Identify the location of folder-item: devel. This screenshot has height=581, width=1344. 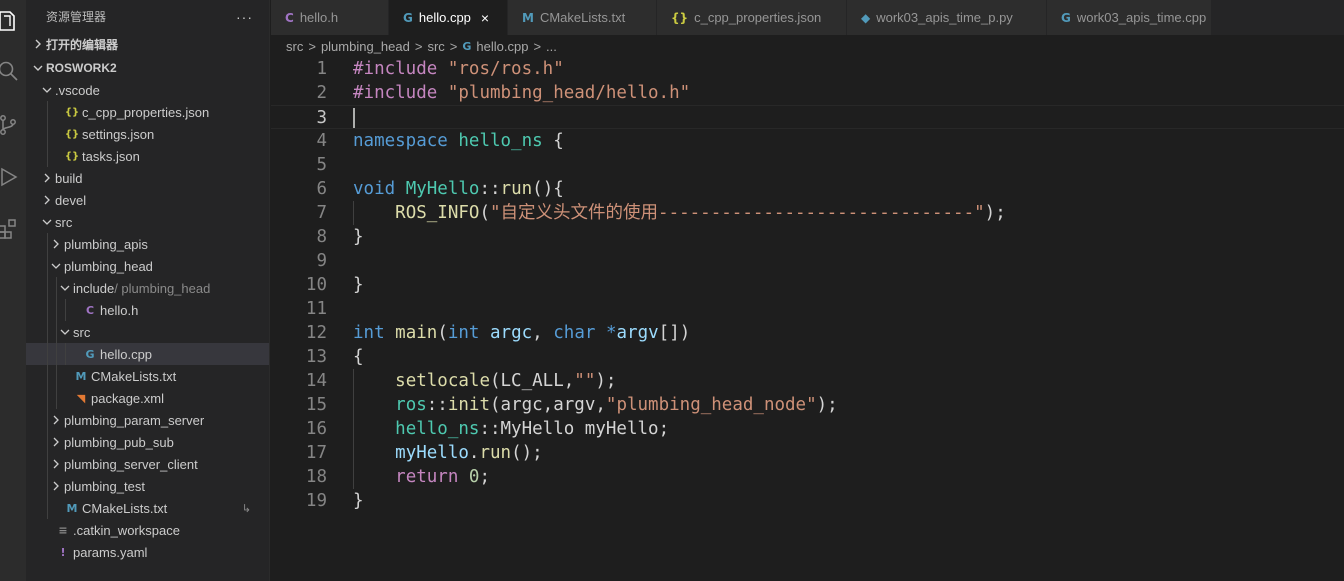
(147, 200).